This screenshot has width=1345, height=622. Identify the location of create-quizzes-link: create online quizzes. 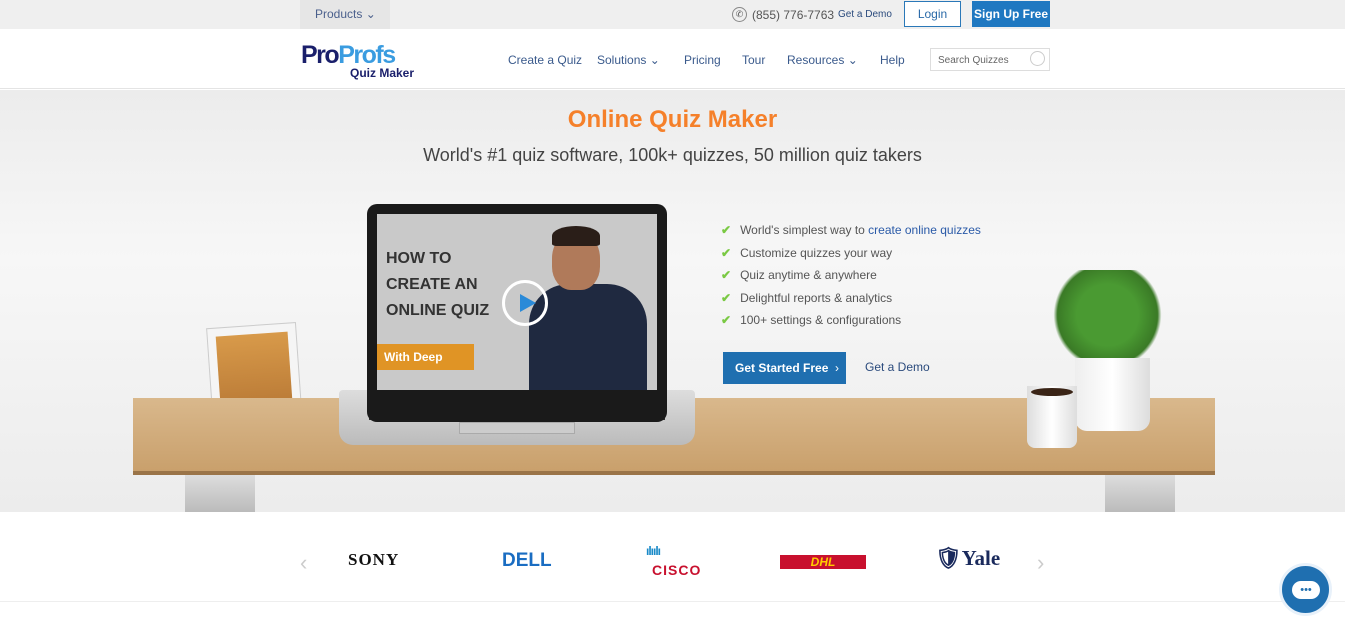
(924, 230).